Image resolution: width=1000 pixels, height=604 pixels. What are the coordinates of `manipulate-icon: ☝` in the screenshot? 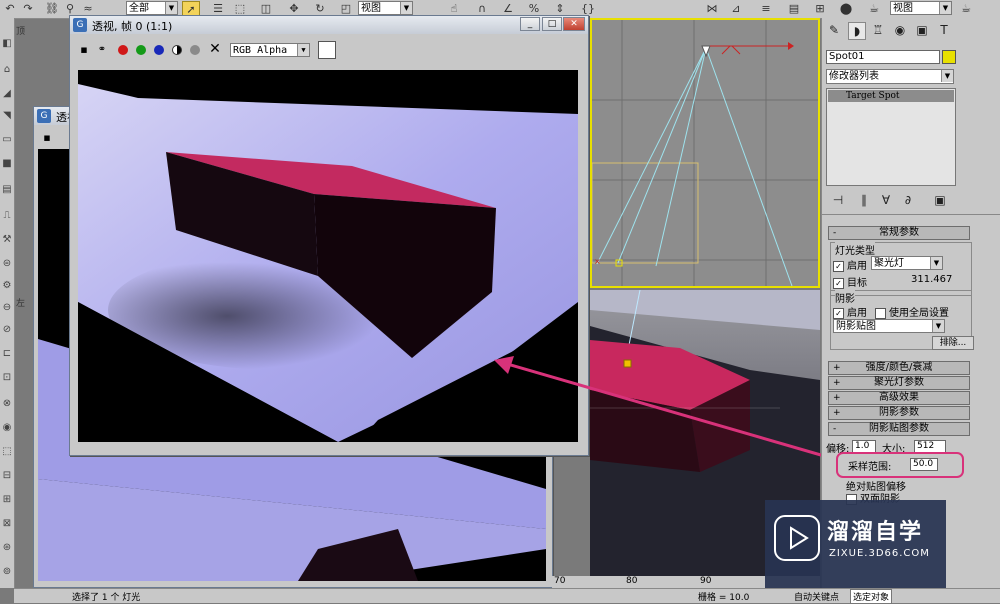 It's located at (454, 8).